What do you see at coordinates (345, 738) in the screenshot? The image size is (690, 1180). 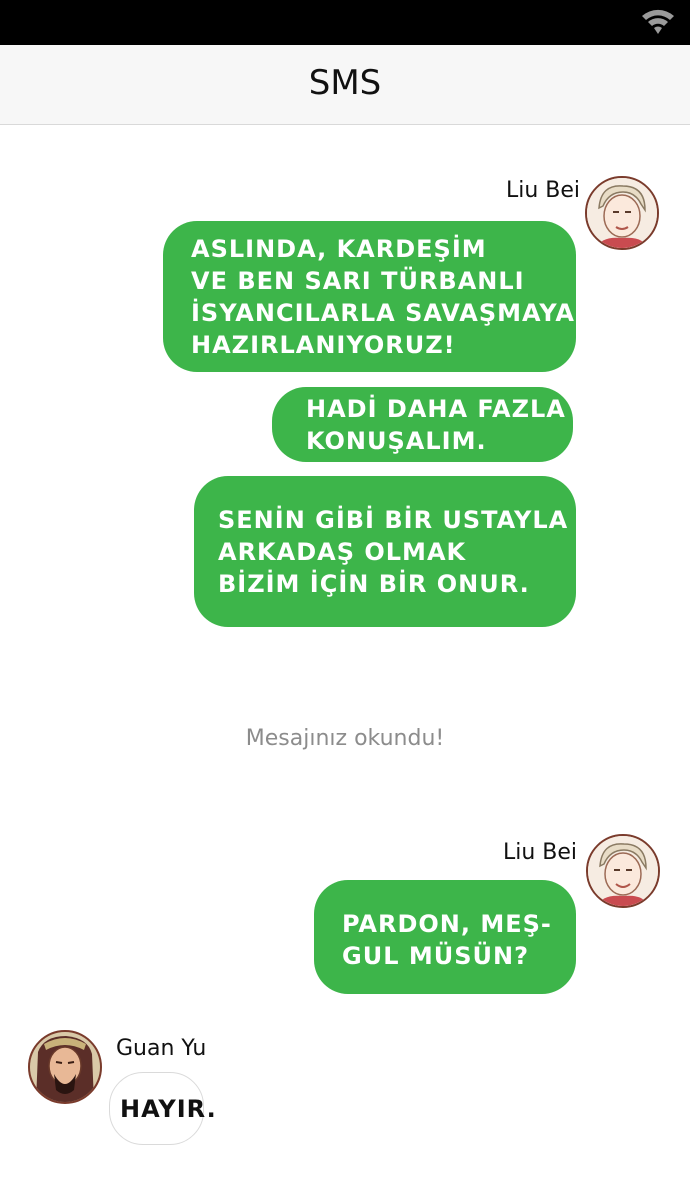 I see `read-receipt: Mesajınız okundu!` at bounding box center [345, 738].